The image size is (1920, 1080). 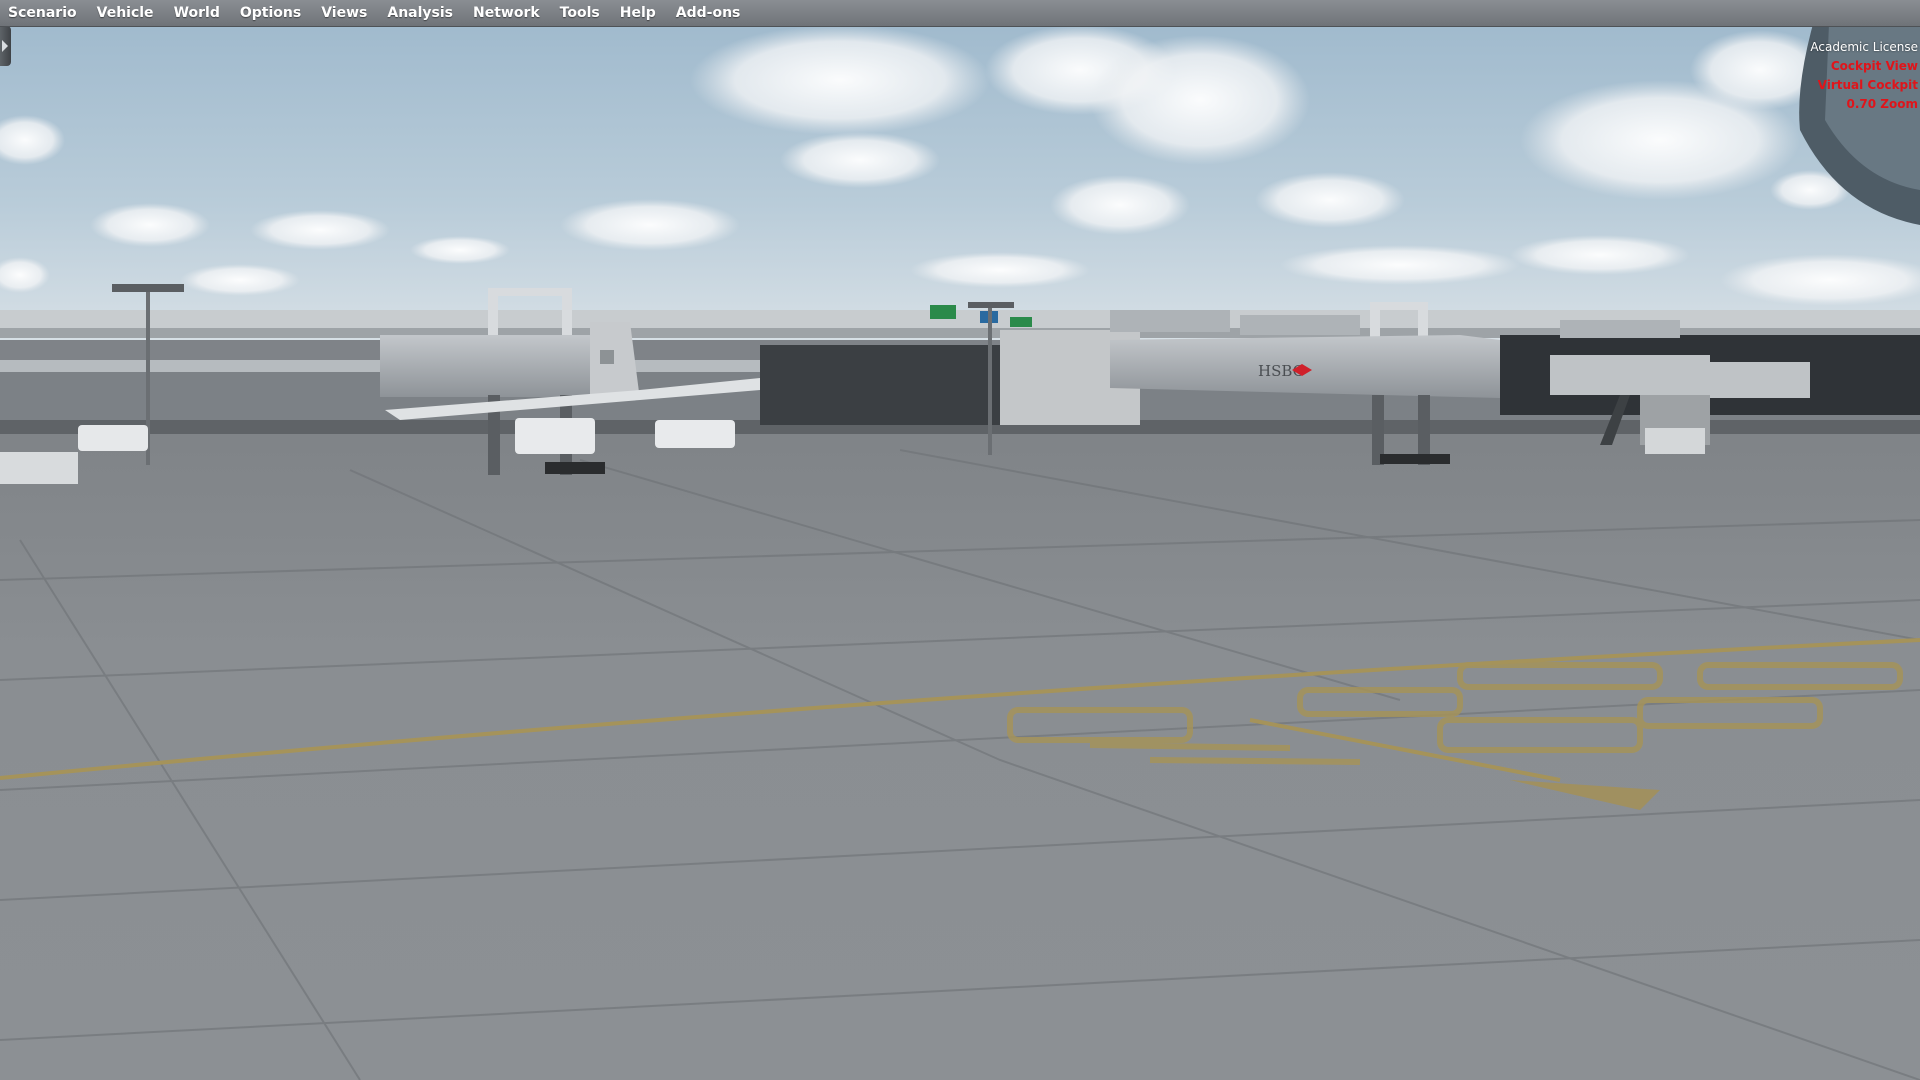 I want to click on zoom-text: 0.70 Zoom, so click(x=1882, y=104).